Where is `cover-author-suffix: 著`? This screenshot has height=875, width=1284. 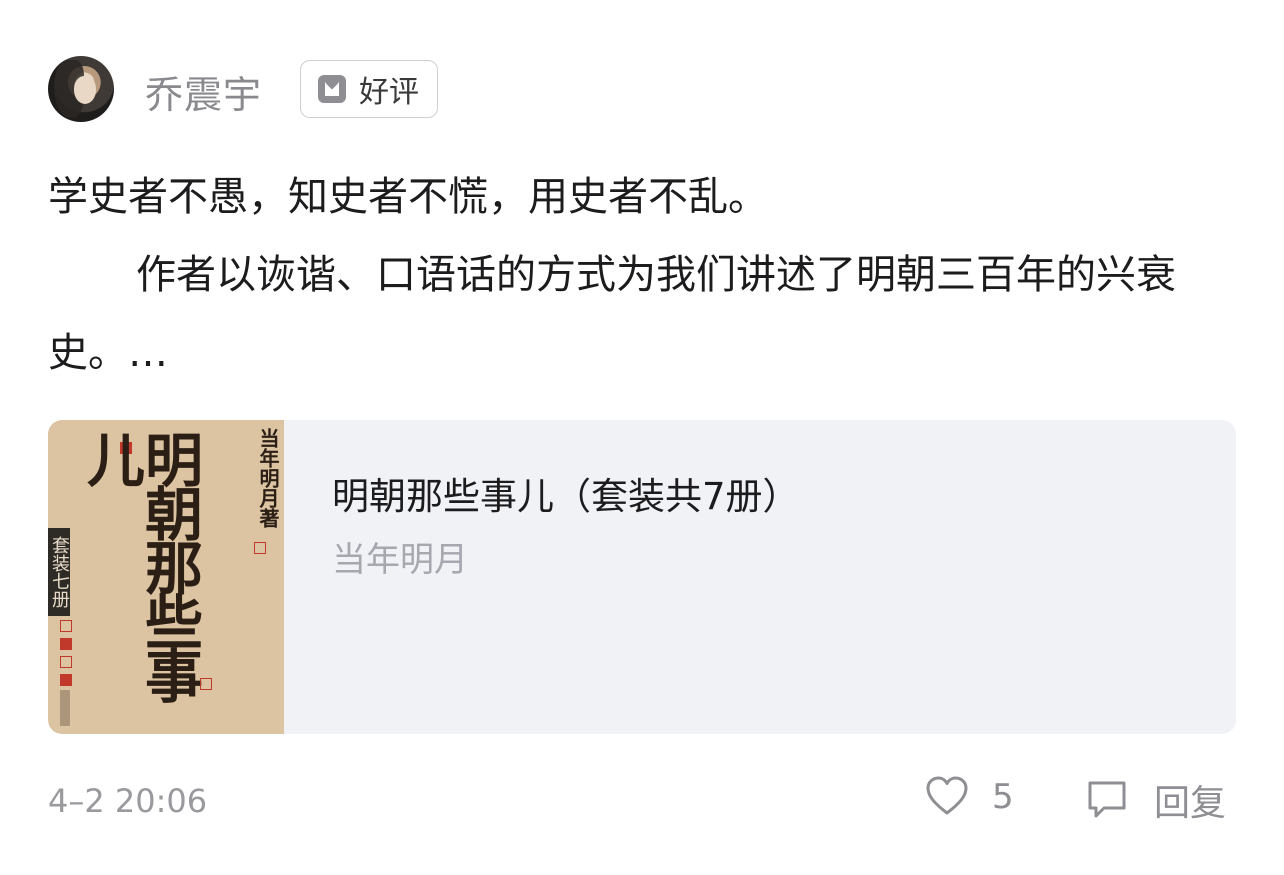
cover-author-suffix: 著 is located at coordinates (268, 518).